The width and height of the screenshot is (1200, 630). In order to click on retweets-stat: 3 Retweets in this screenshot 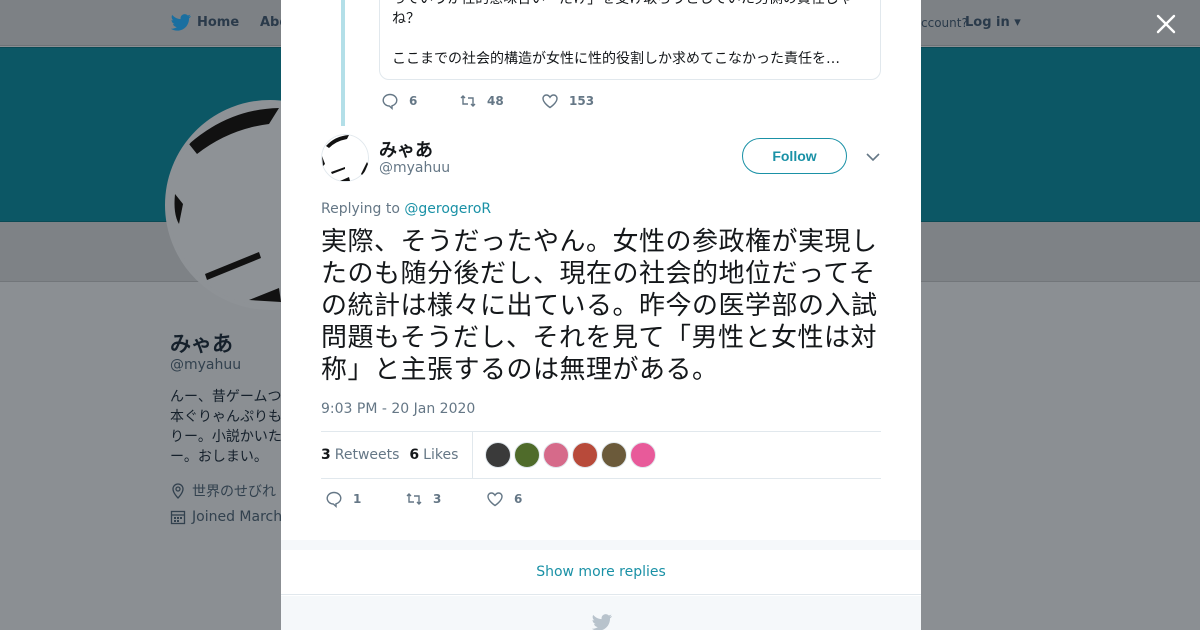, I will do `click(360, 455)`.